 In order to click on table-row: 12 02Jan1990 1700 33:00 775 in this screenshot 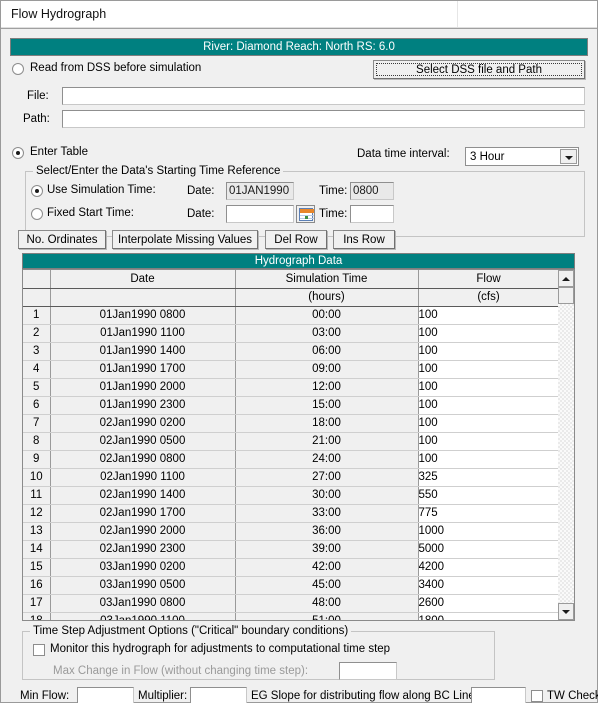, I will do `click(291, 513)`.